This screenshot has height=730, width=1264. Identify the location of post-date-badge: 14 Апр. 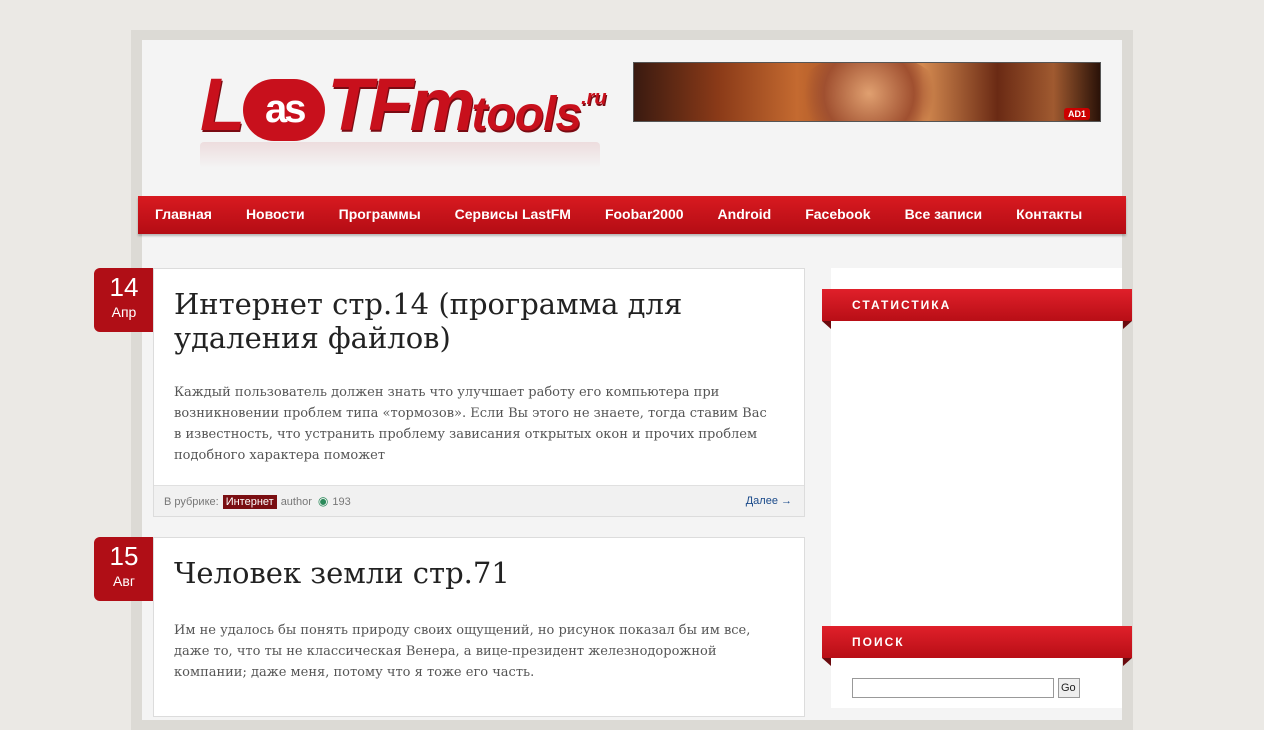
(124, 300).